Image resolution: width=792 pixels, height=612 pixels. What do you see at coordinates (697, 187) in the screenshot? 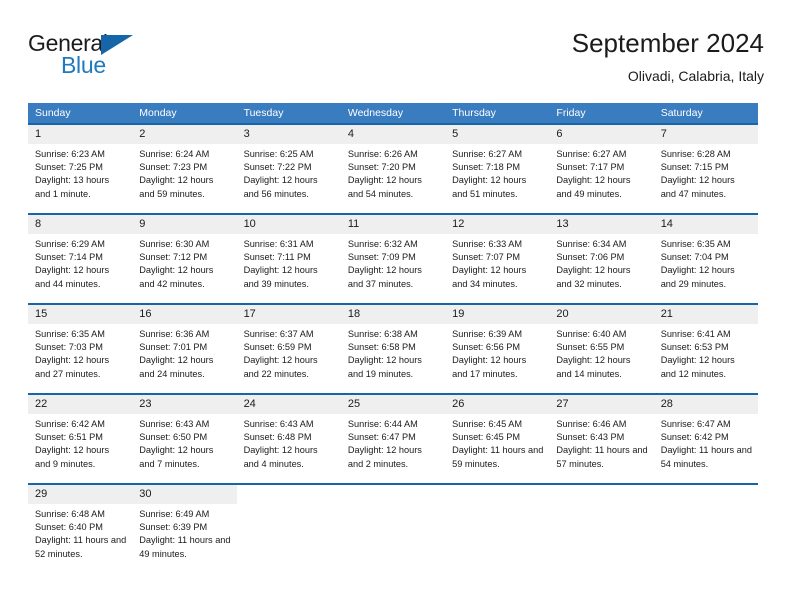
I see `daylight-text: Daylight: 12 hours and 47 minutes.` at bounding box center [697, 187].